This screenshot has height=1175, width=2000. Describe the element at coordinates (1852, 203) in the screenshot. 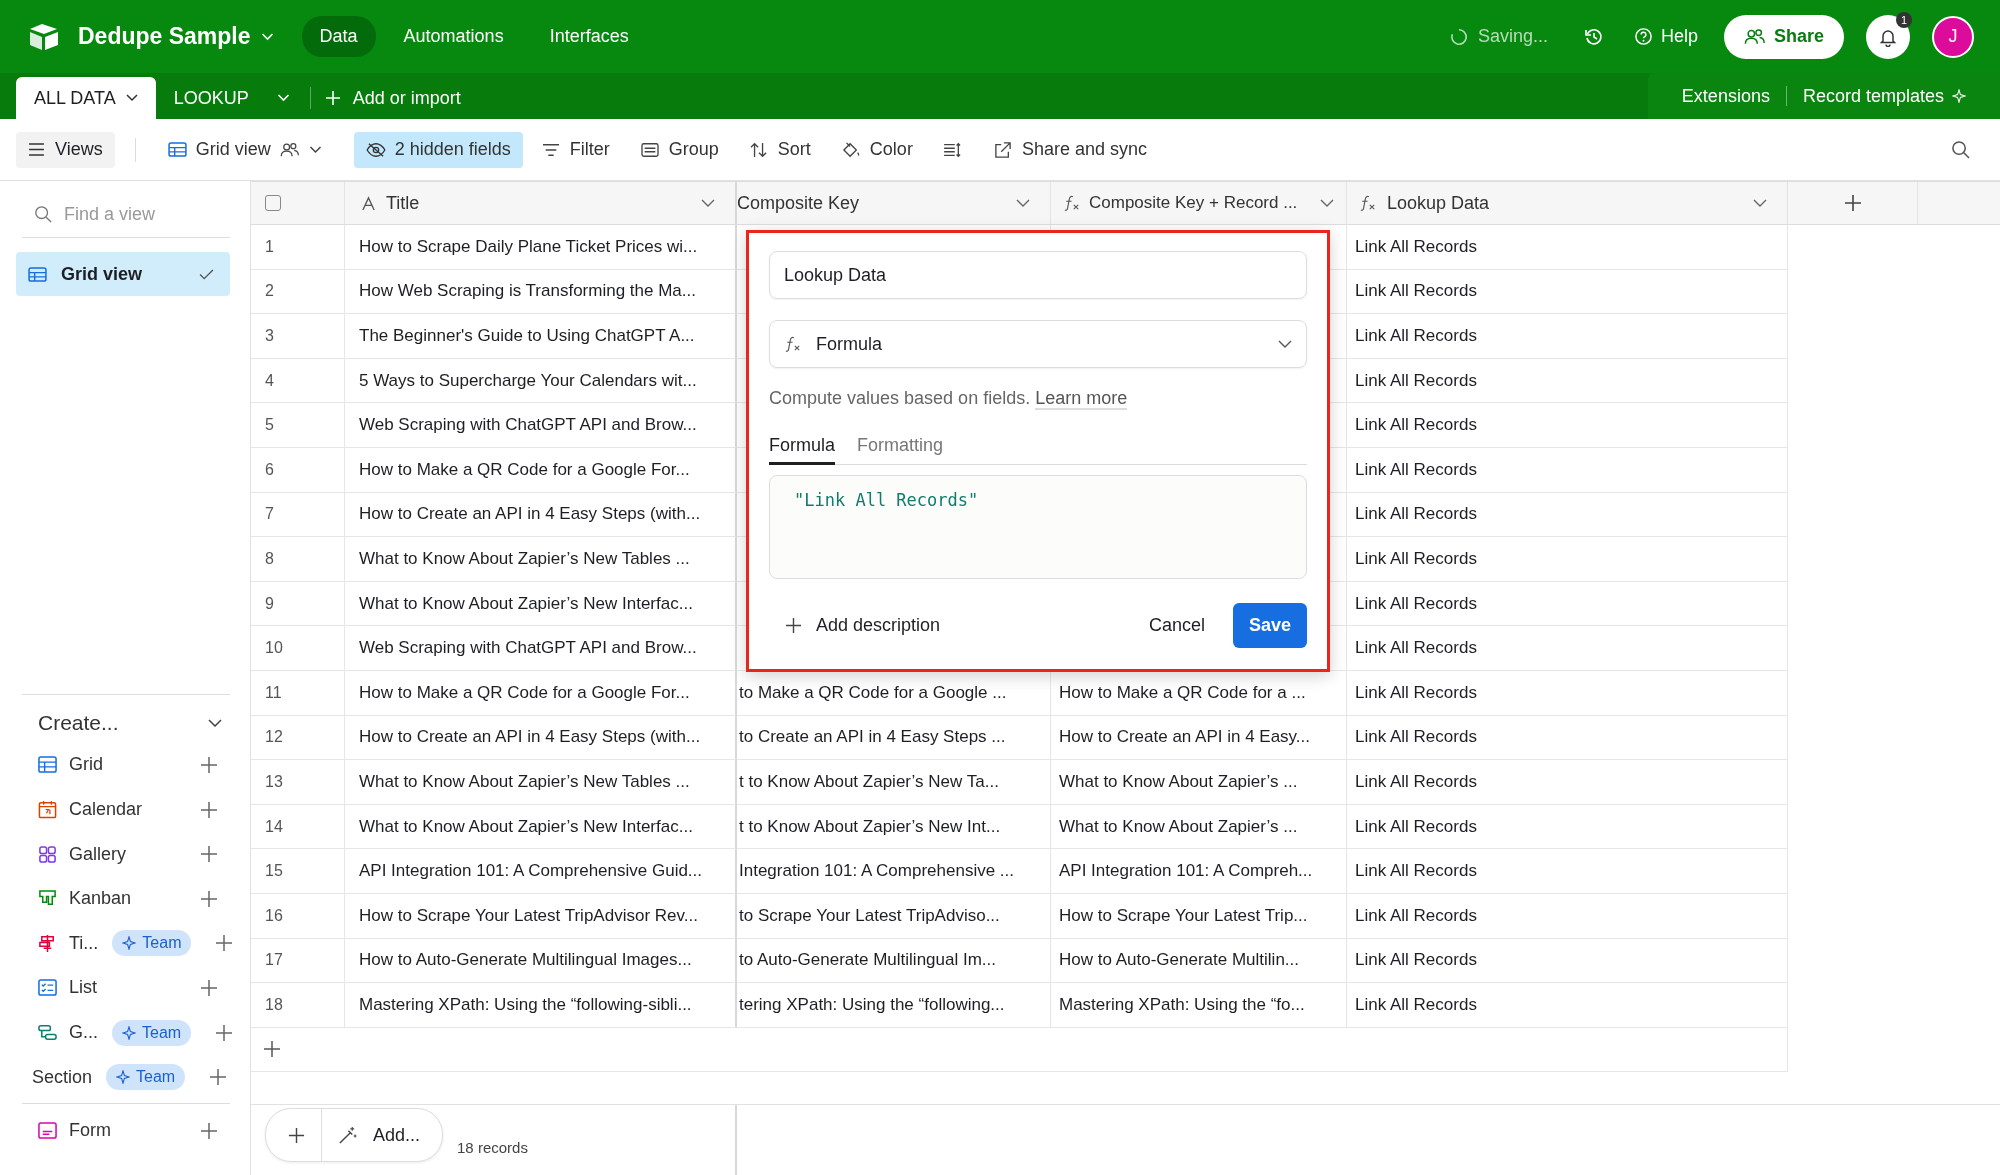

I see `add-column-icon` at that location.